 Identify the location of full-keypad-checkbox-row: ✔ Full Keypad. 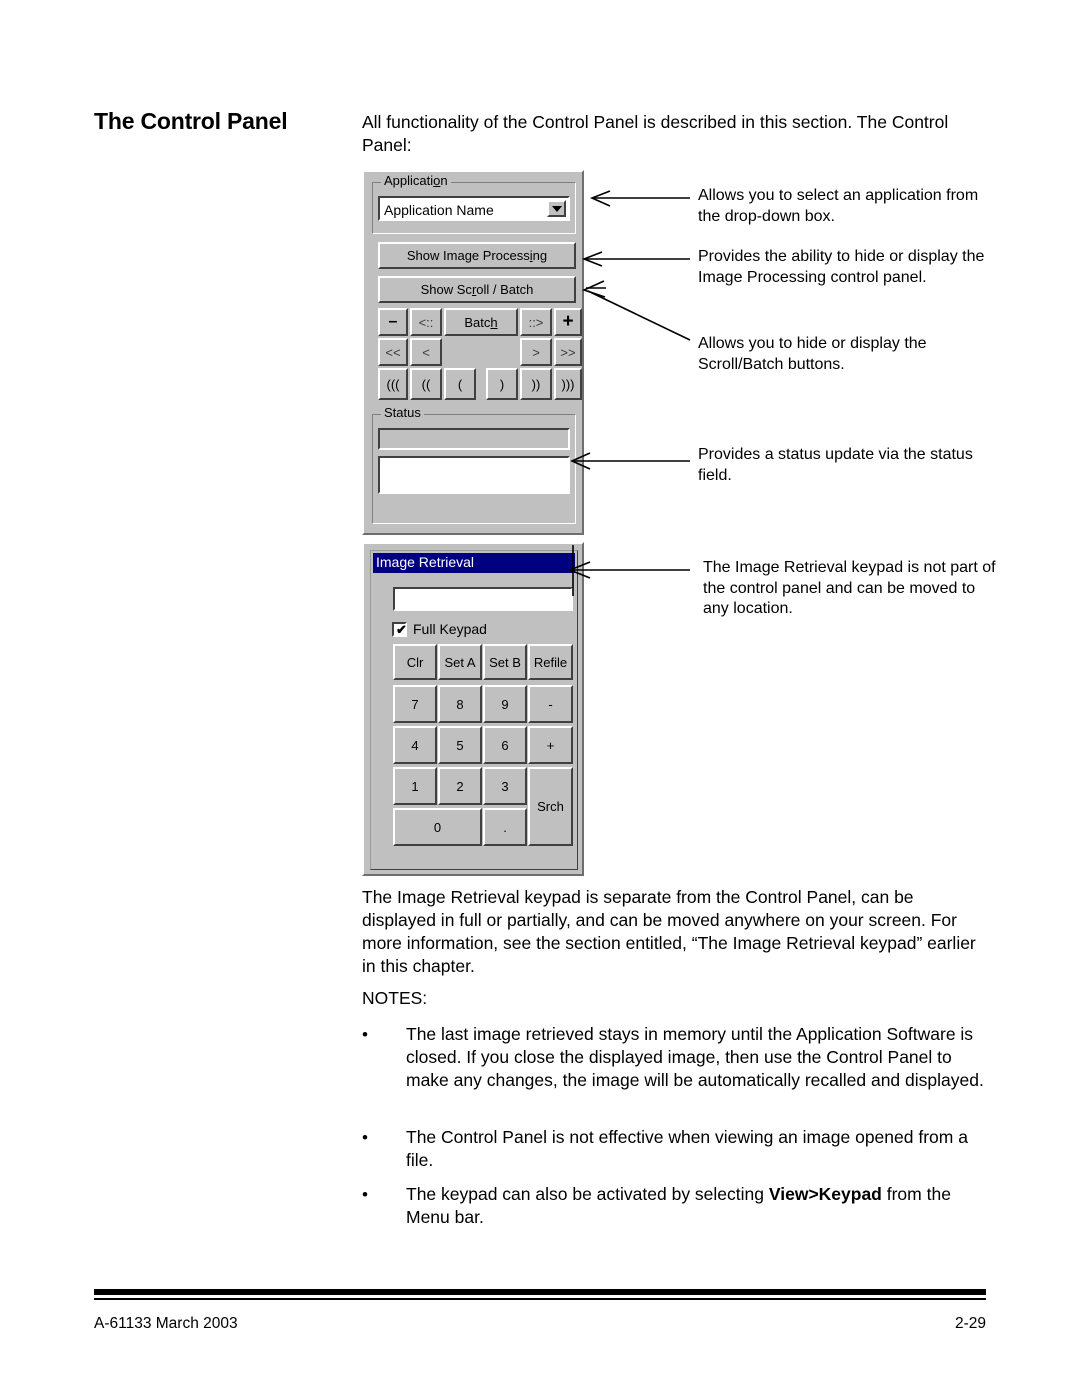
(439, 629).